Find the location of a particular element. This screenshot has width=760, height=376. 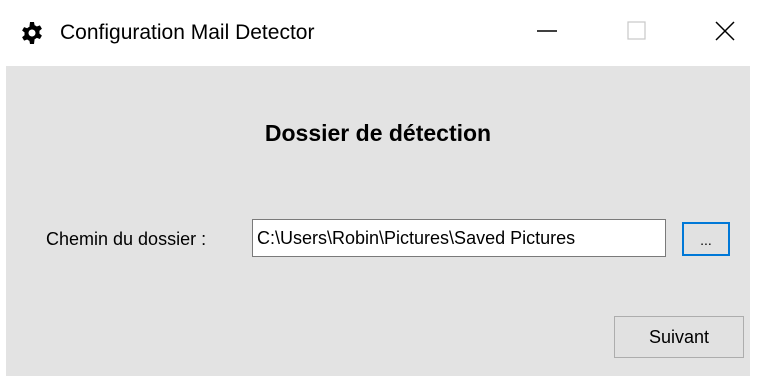

maximize-button is located at coordinates (637, 33).